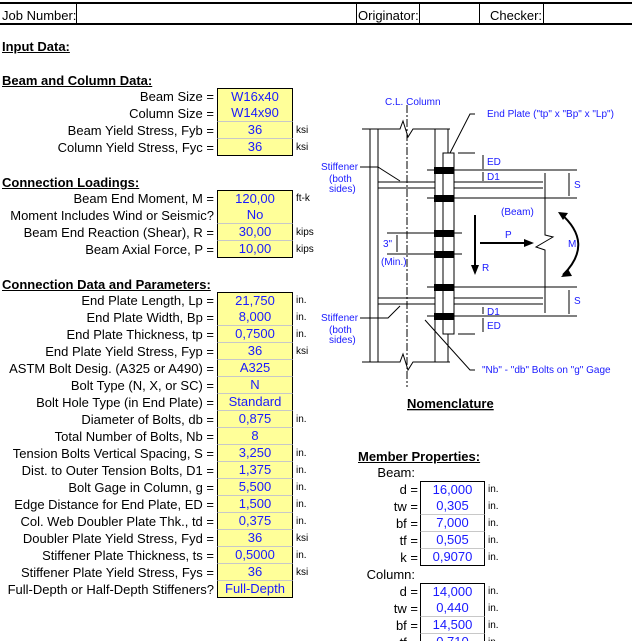  What do you see at coordinates (388, 15) in the screenshot?
I see `originator-label: Originator:` at bounding box center [388, 15].